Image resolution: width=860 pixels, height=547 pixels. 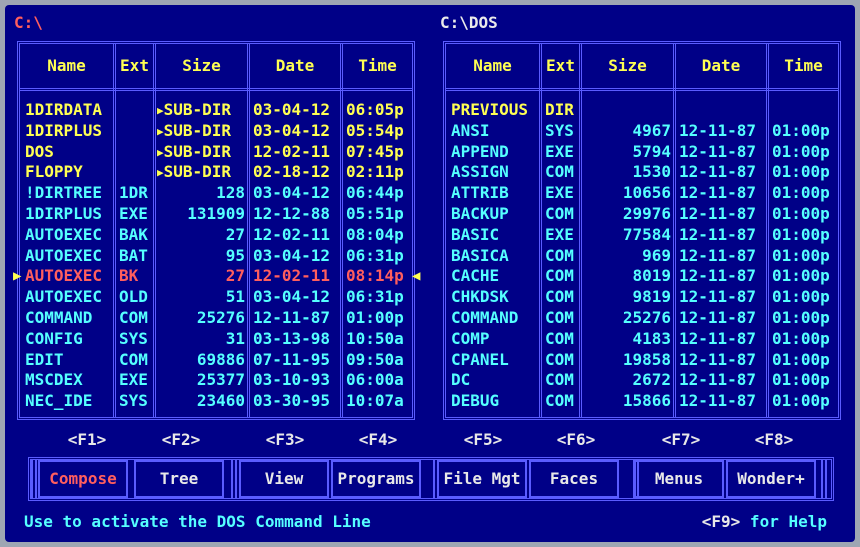 I want to click on right-file-row: CHKDSK COM 9819 12-11-87 01:00p, so click(x=642, y=297).